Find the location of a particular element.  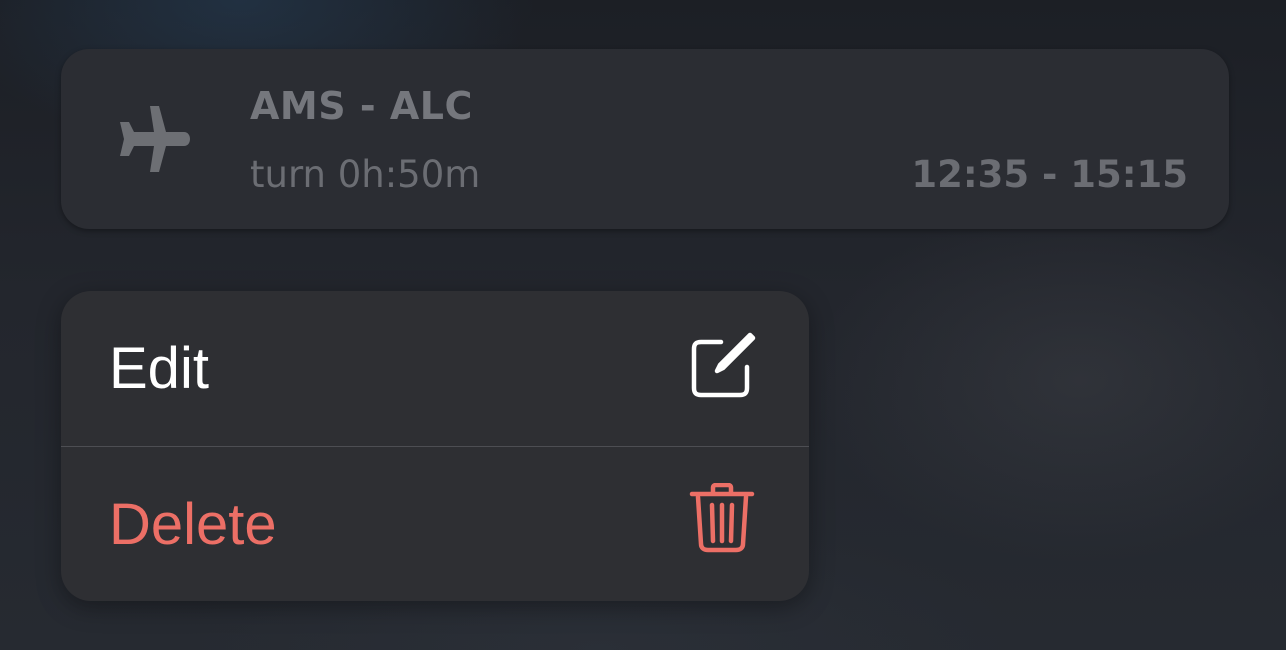

edit-menu-item: Edit is located at coordinates (435, 368).